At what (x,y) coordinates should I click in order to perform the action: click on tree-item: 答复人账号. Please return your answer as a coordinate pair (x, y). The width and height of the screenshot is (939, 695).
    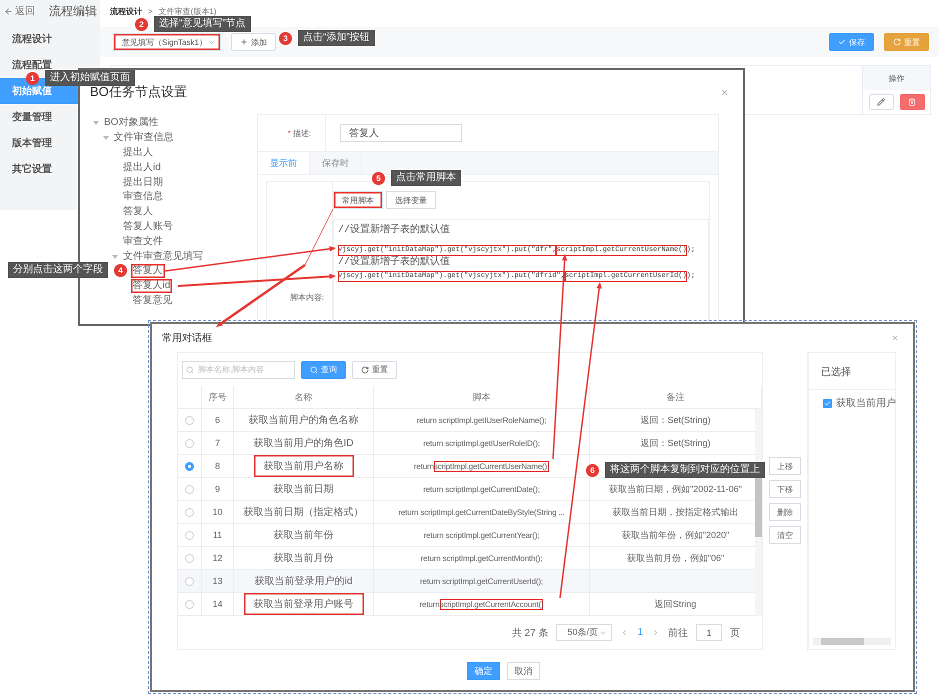
    Looking at the image, I should click on (148, 227).